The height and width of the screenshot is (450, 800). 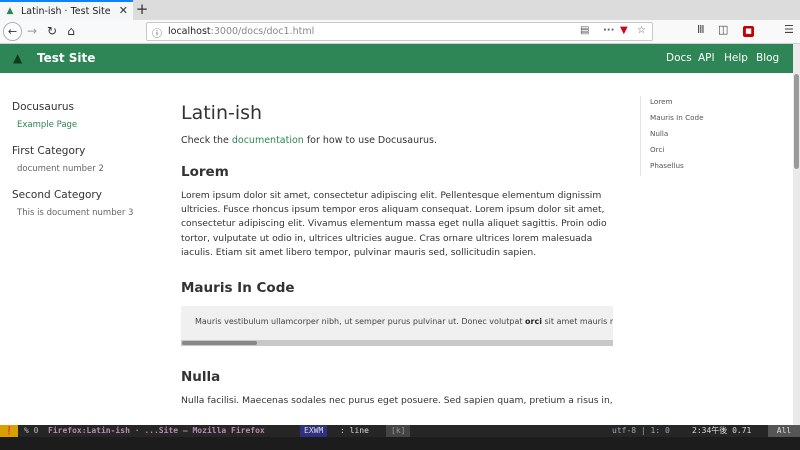 What do you see at coordinates (715, 152) in the screenshot?
I see `toc-item-orci: Orci` at bounding box center [715, 152].